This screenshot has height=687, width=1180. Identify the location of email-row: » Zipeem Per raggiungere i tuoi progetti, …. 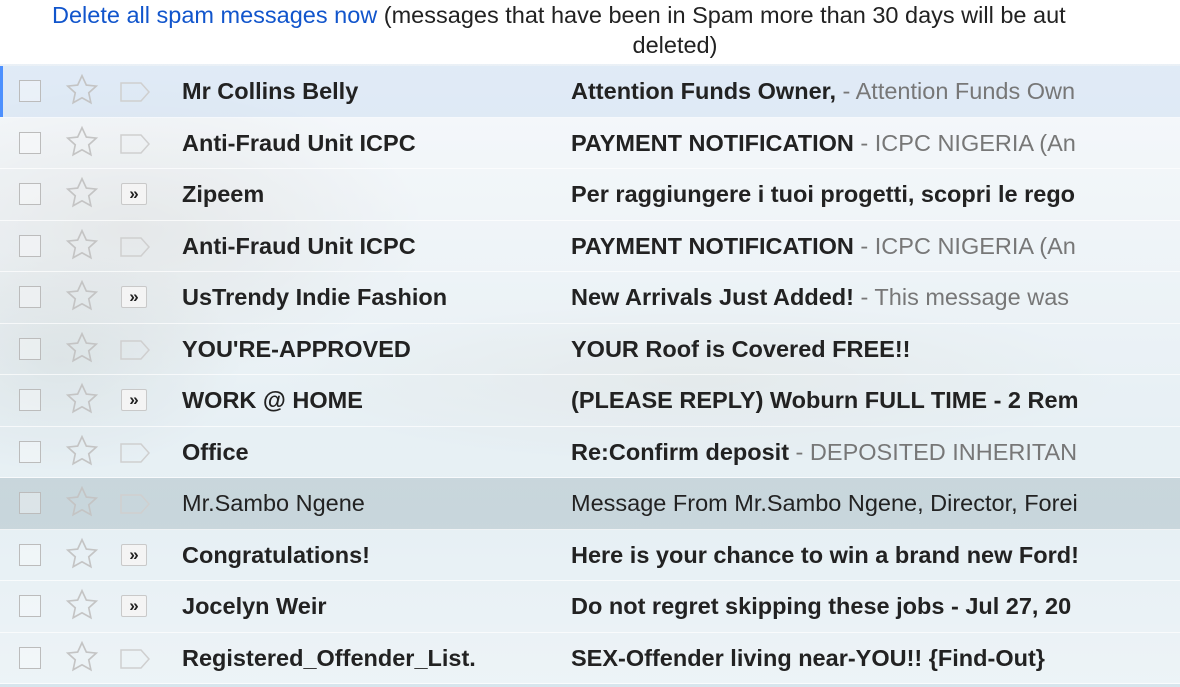
(590, 195).